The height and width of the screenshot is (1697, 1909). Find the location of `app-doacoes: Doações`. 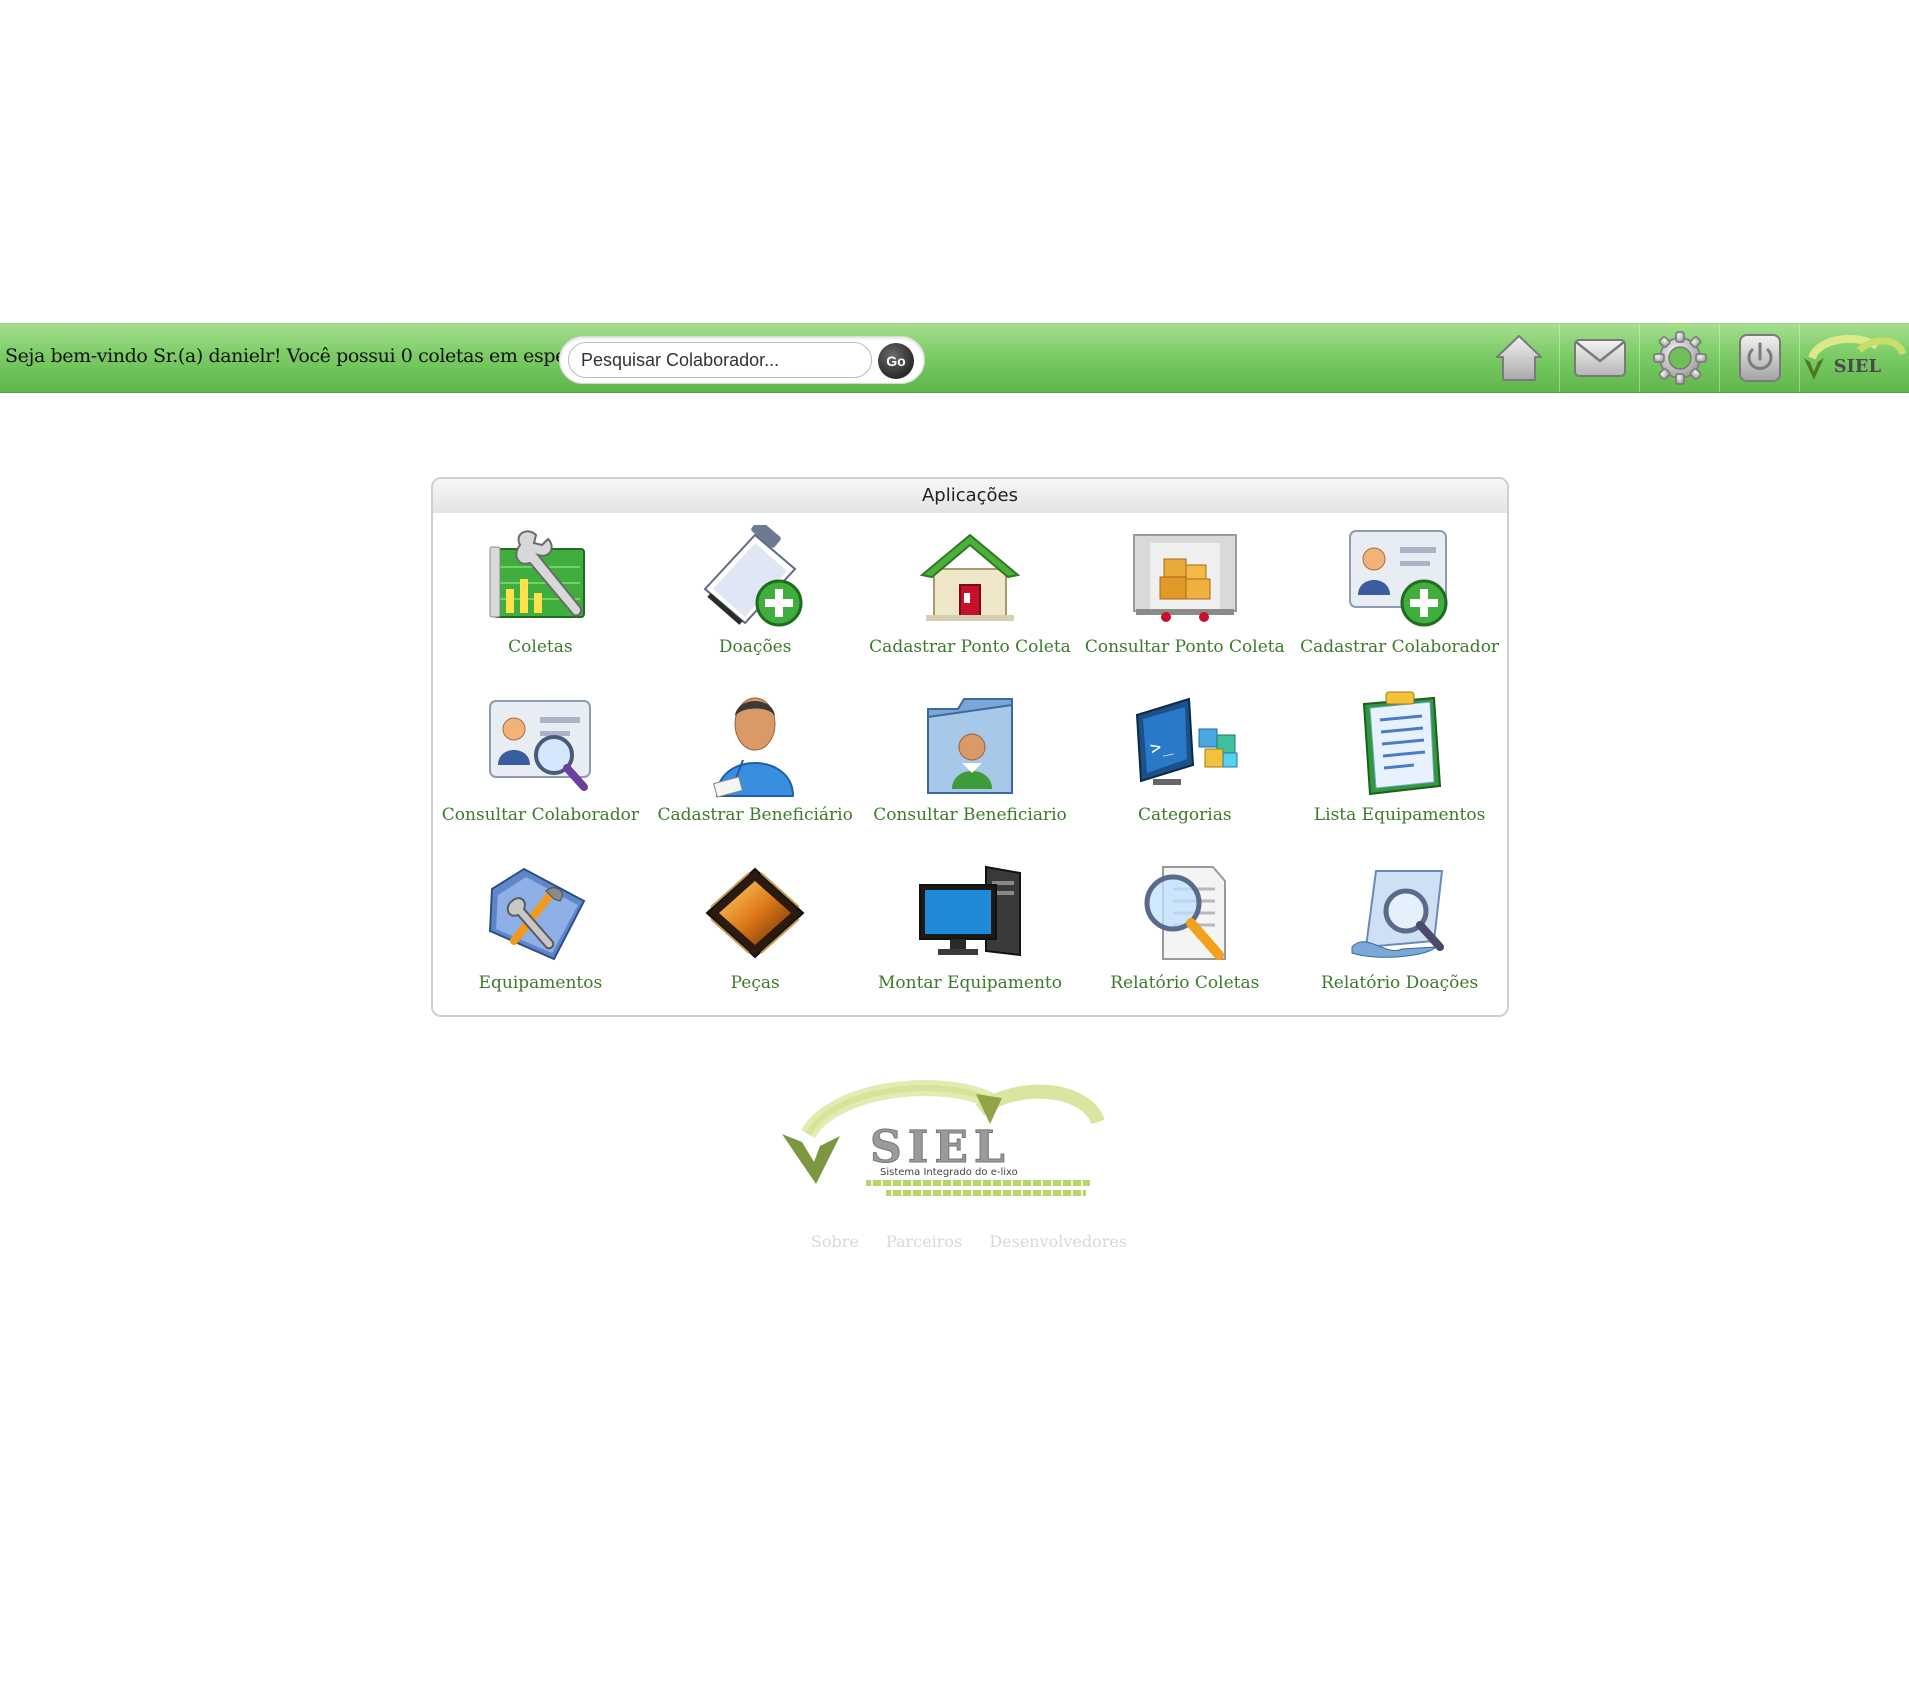

app-doacoes: Doações is located at coordinates (755, 603).